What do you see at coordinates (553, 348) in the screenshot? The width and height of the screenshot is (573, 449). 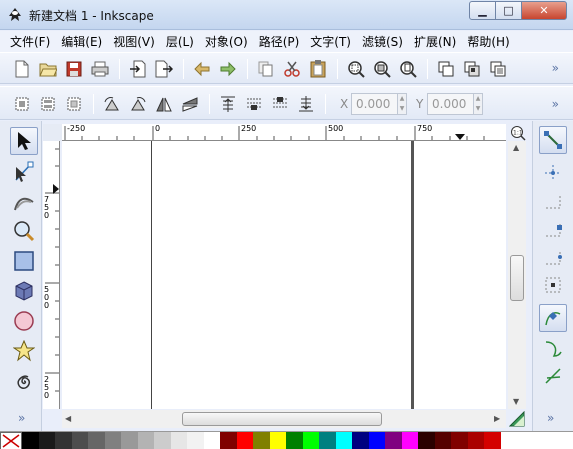 I see `snap-paths-icon` at bounding box center [553, 348].